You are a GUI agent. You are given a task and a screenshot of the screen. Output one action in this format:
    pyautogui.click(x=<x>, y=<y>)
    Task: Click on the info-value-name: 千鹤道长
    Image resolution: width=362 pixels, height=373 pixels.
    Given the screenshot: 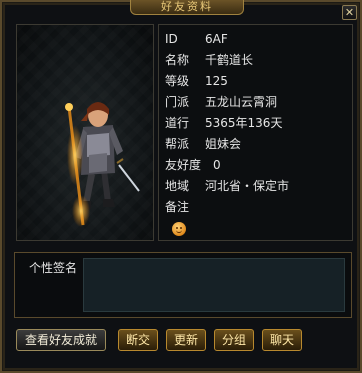 What is the action you would take?
    pyautogui.click(x=229, y=60)
    